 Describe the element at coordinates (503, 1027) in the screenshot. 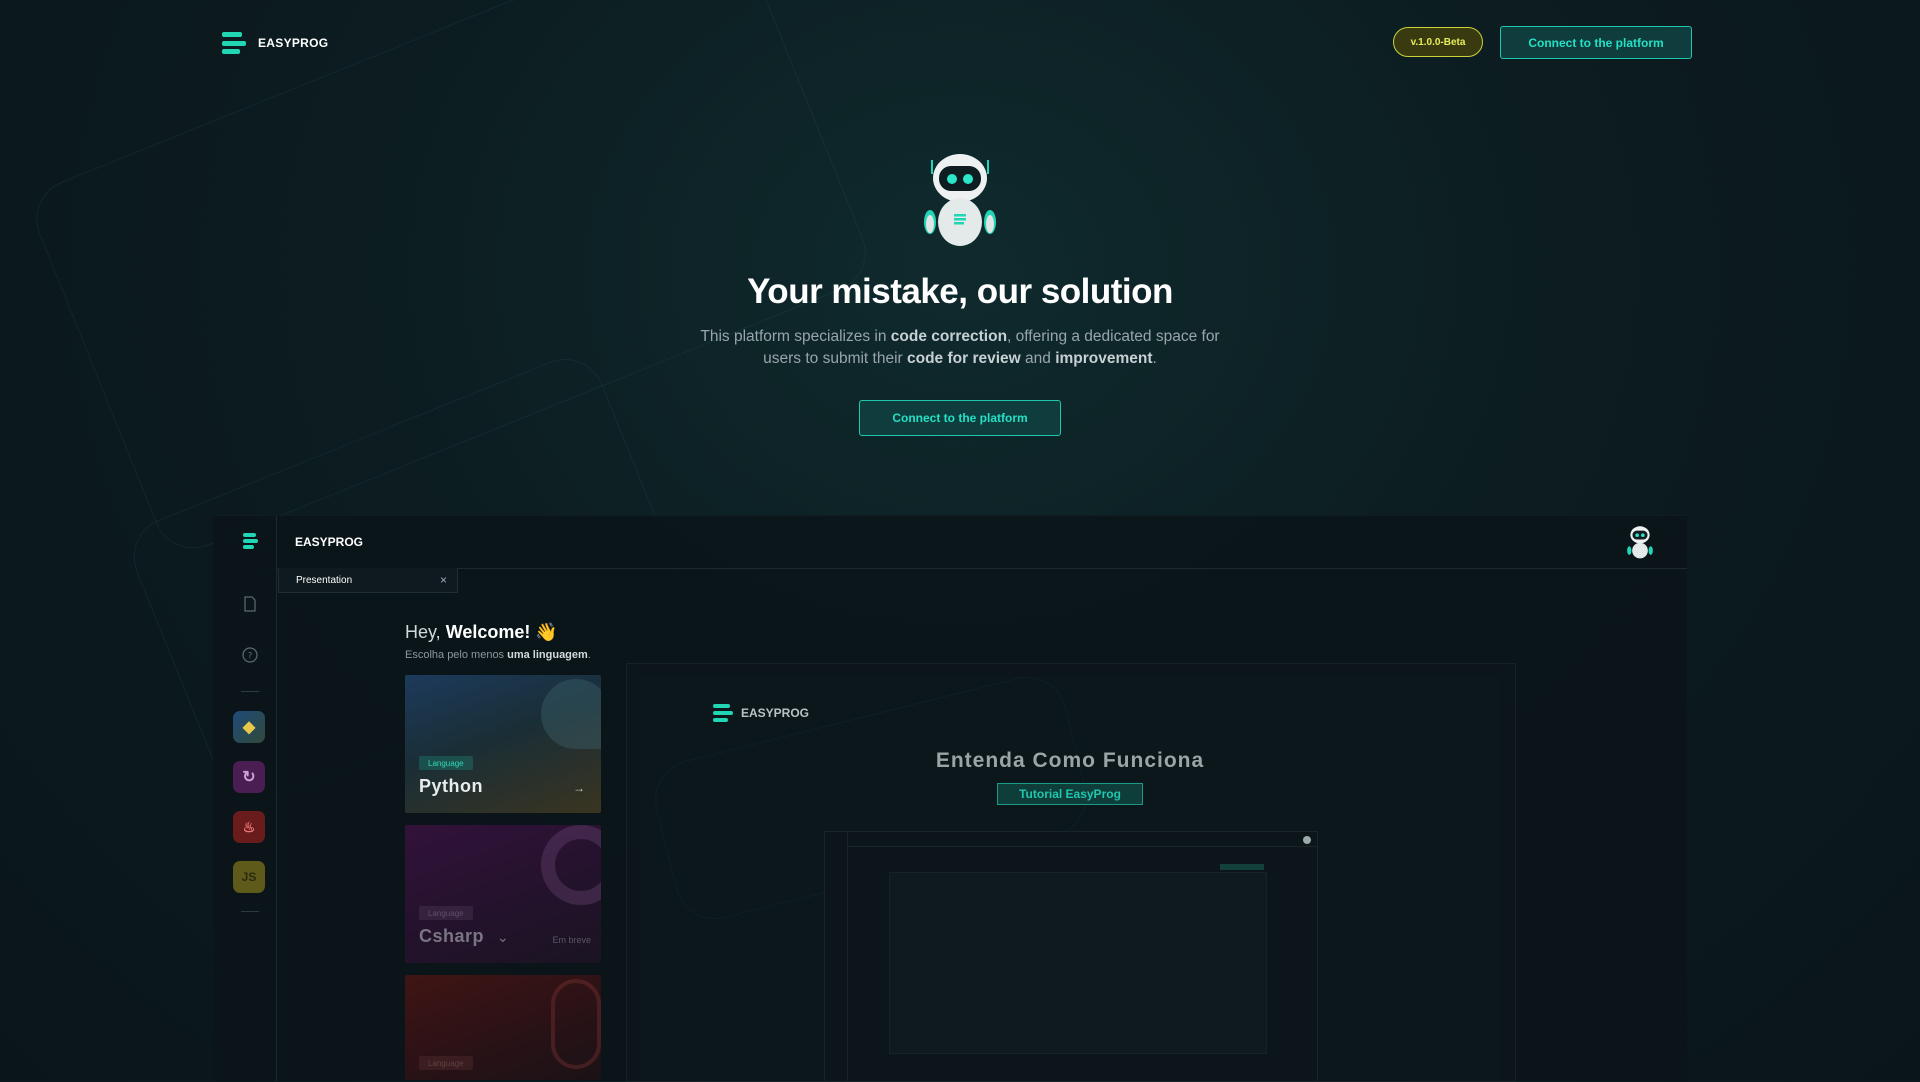

I see `language-card-java: Language` at that location.